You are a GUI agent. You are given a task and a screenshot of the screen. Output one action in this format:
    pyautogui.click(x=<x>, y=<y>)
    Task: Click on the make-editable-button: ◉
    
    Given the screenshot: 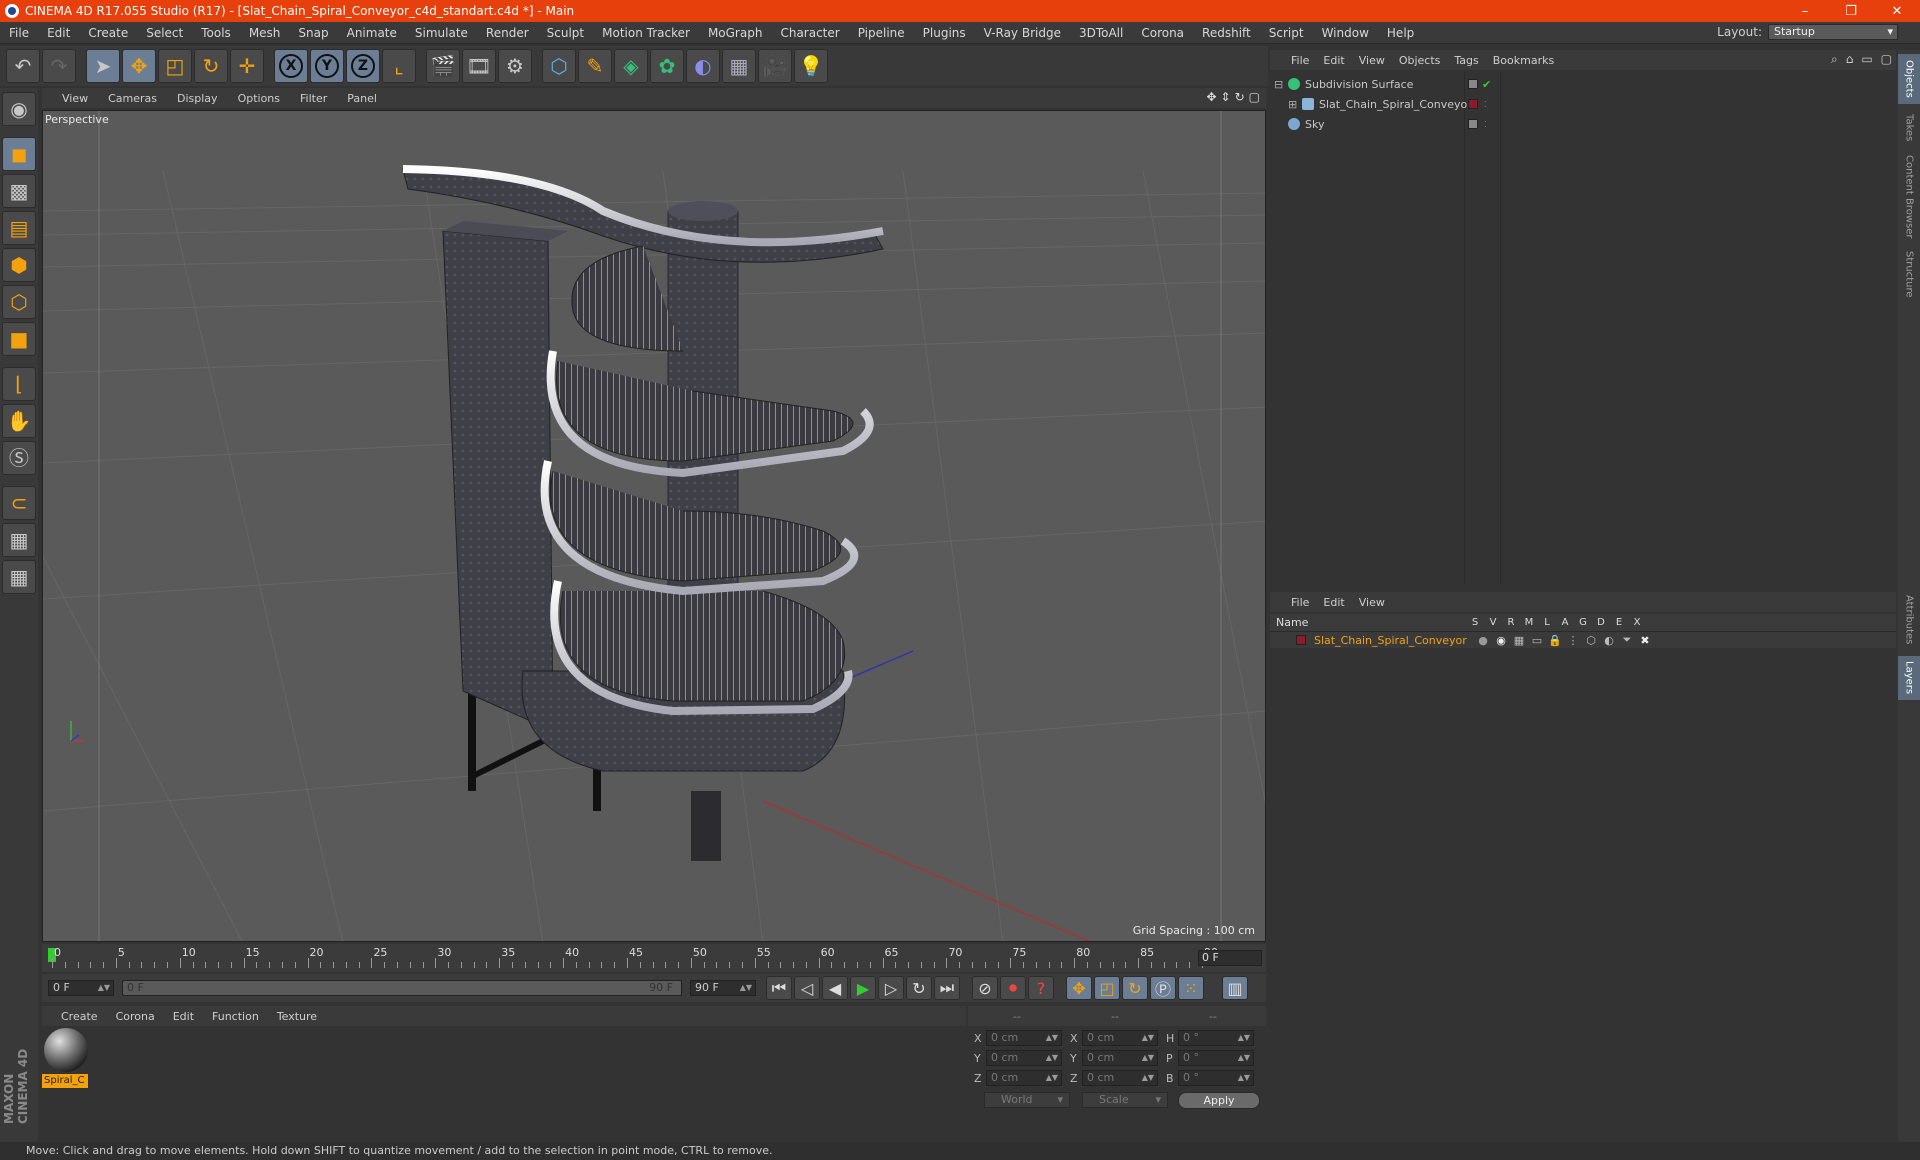 What is the action you would take?
    pyautogui.click(x=19, y=109)
    